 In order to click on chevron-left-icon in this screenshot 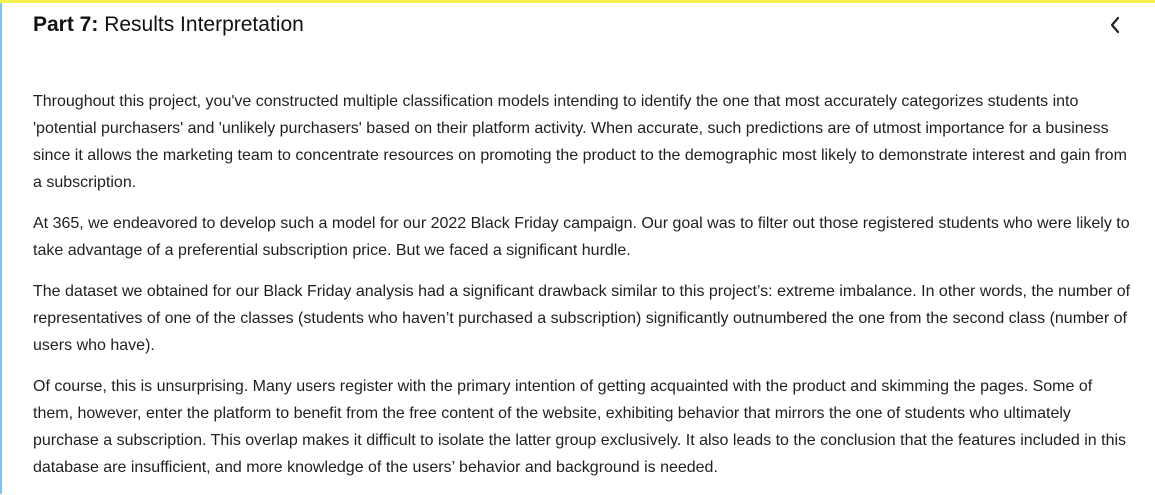, I will do `click(1115, 25)`.